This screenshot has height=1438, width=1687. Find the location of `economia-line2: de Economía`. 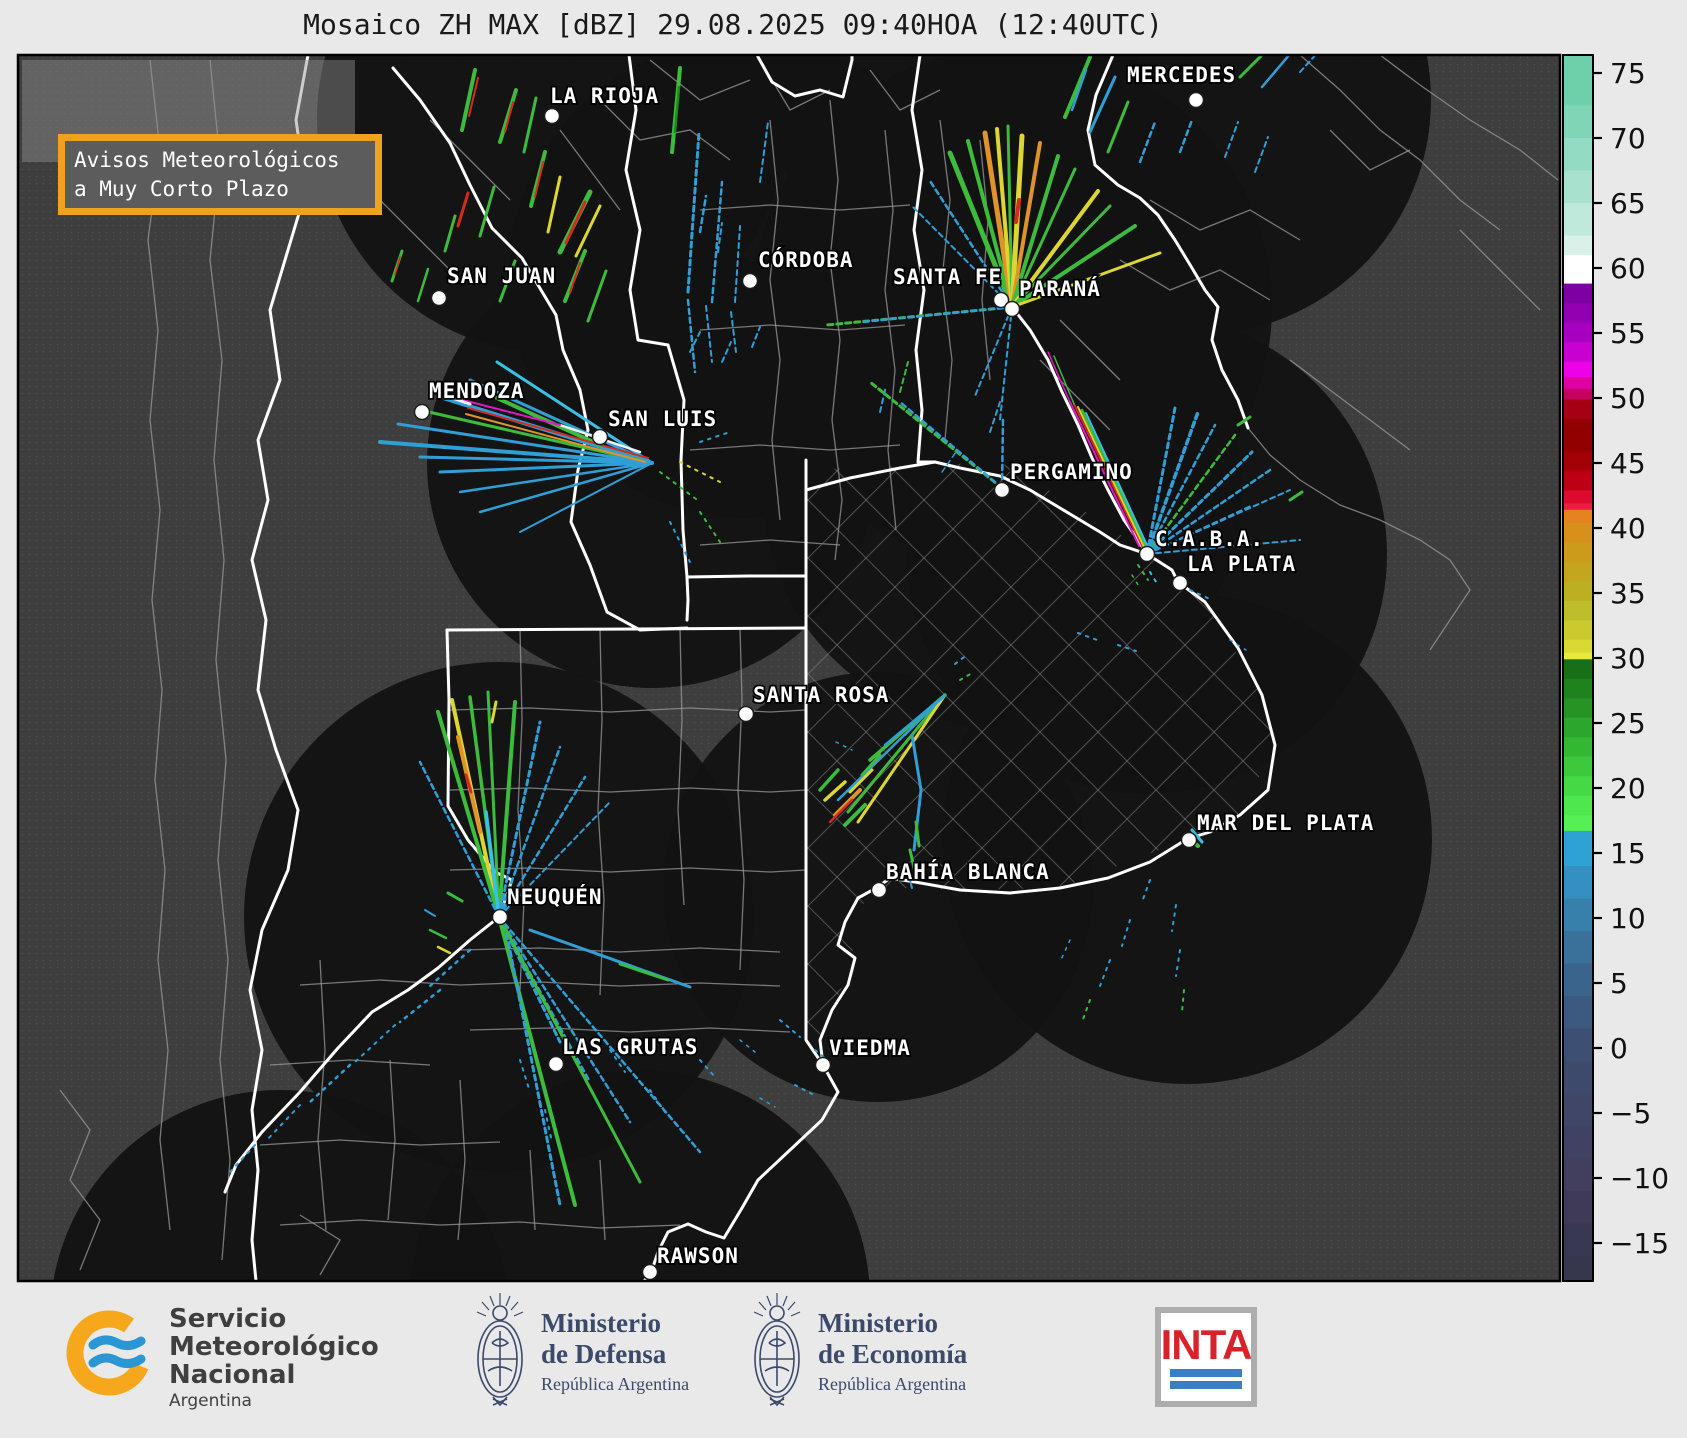

economia-line2: de Economía is located at coordinates (893, 1354).